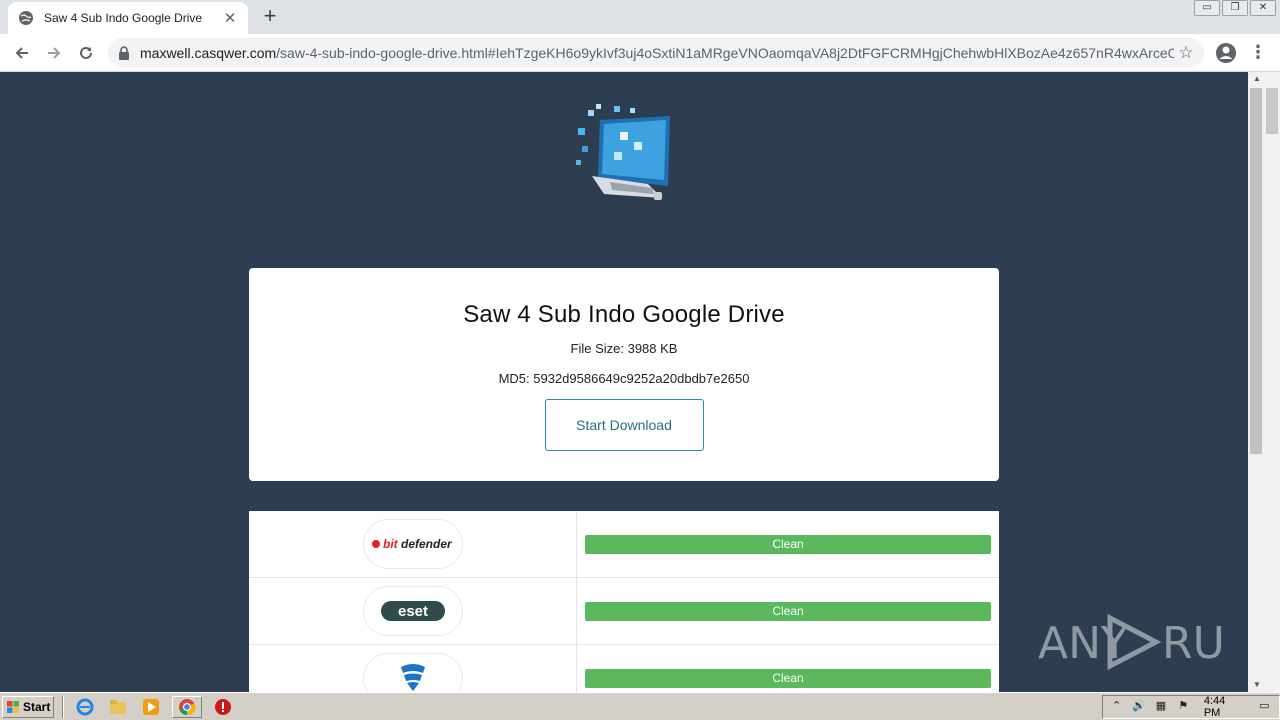 The width and height of the screenshot is (1280, 720). I want to click on scan-vendor-cell, so click(413, 668).